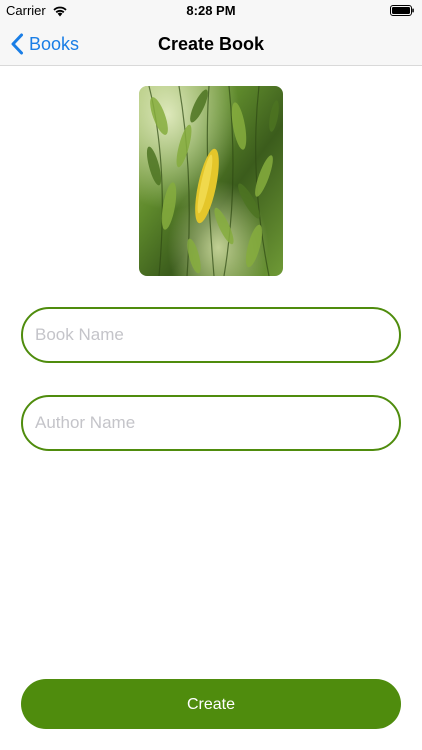 The image size is (422, 750). Describe the element at coordinates (211, 423) in the screenshot. I see `author-name-field` at that location.